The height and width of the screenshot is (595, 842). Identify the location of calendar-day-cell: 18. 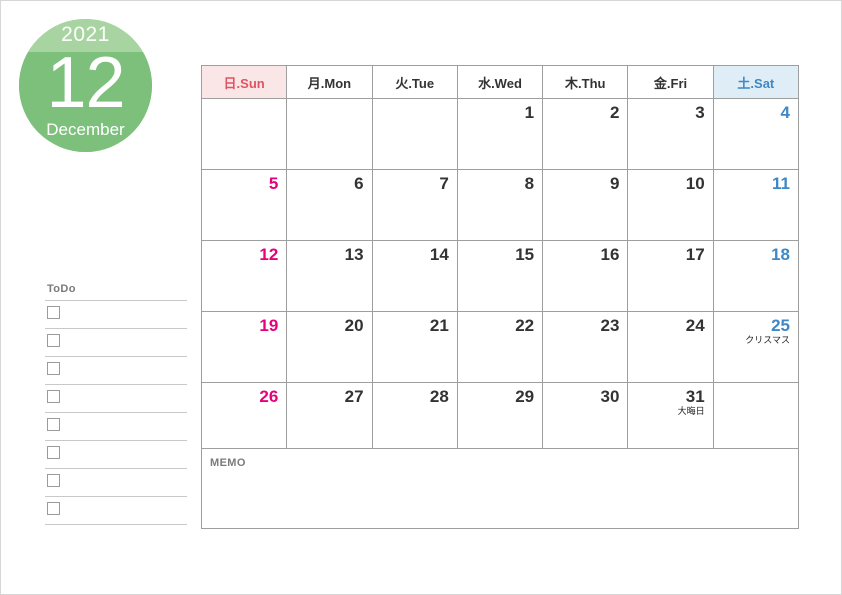
(756, 276).